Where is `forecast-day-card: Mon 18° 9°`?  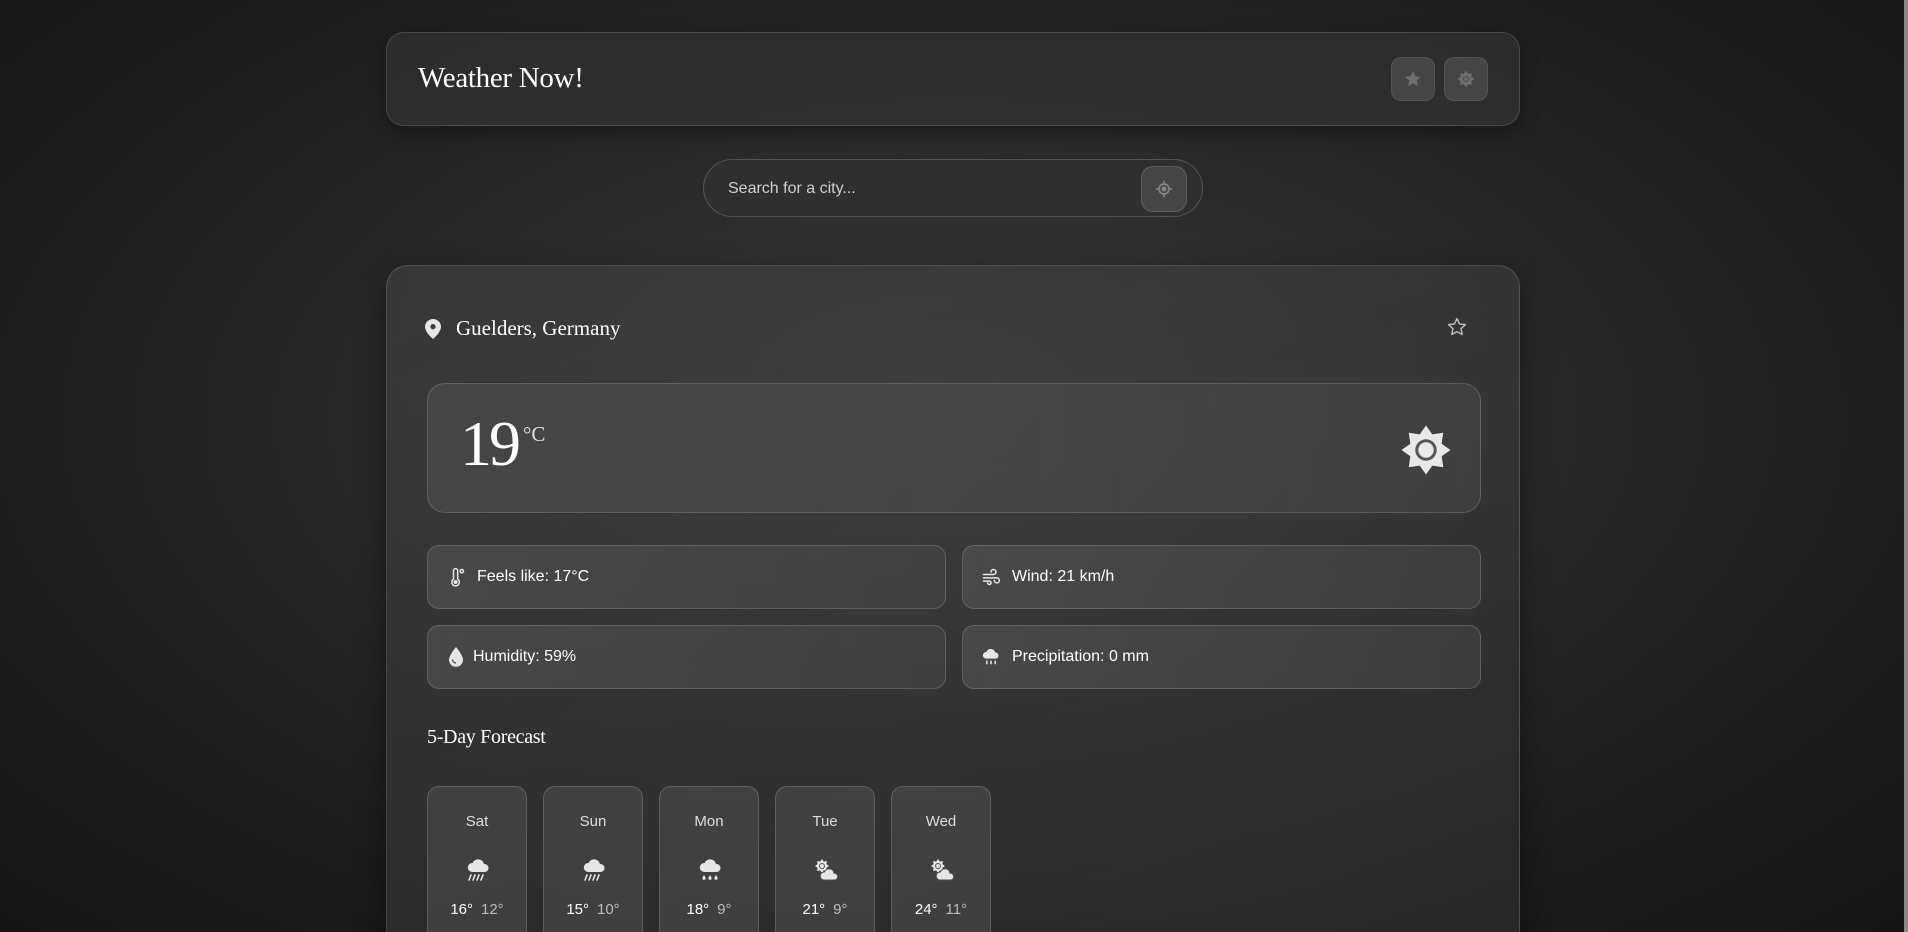
forecast-day-card: Mon 18° 9° is located at coordinates (709, 859).